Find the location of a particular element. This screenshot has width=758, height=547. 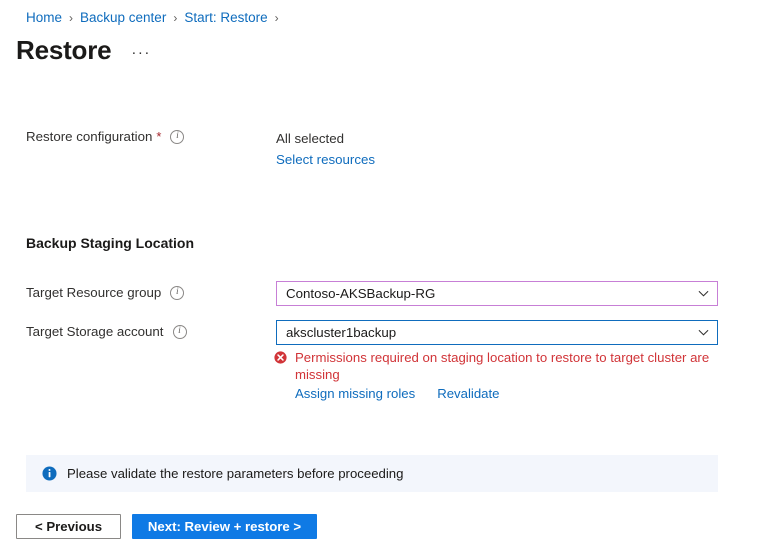

target-storage-account-value: akscluster1backup is located at coordinates (341, 332).